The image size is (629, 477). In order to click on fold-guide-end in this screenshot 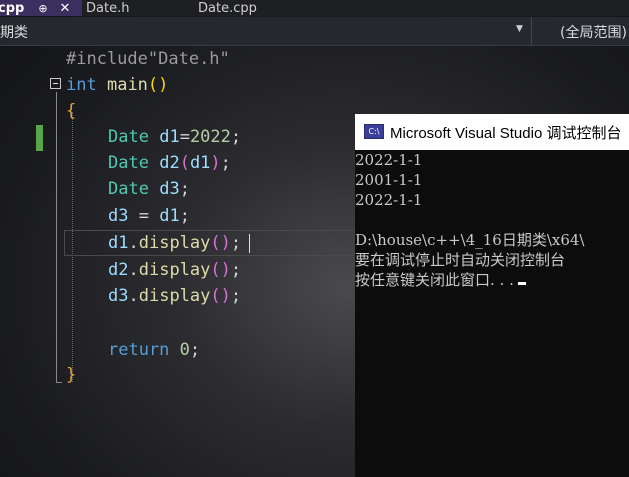, I will do `click(59, 382)`.